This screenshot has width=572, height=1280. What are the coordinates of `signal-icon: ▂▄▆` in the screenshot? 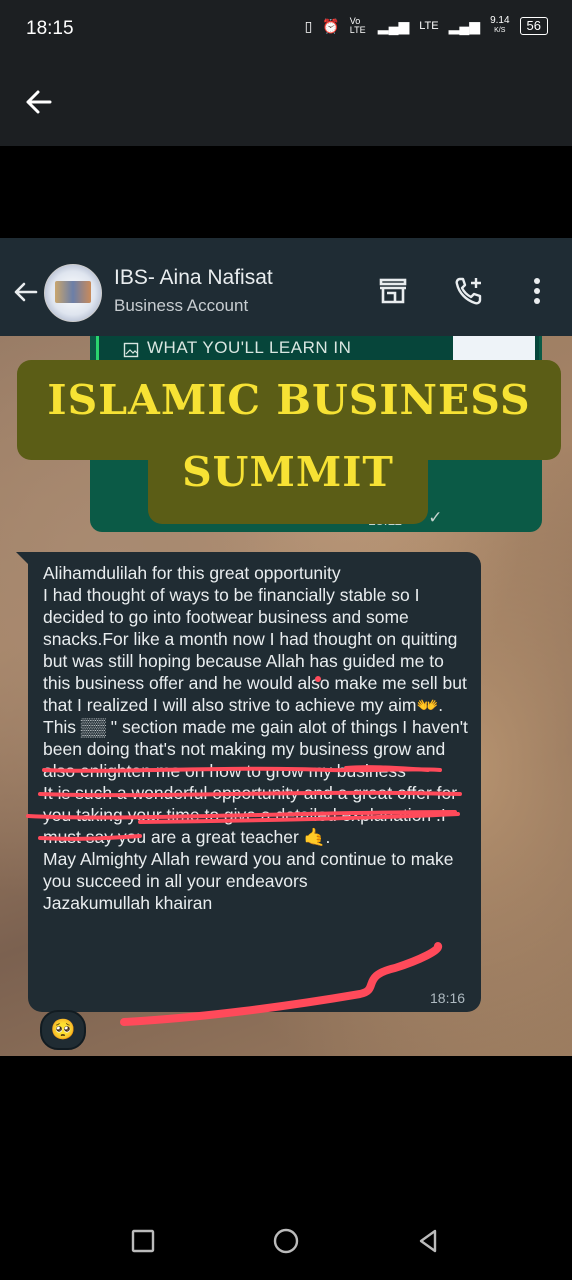 It's located at (393, 25).